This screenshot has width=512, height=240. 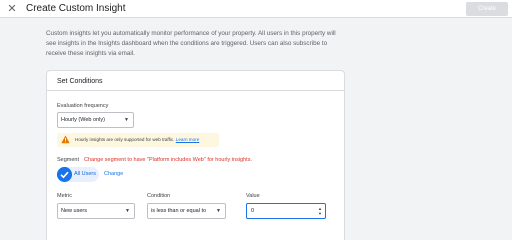 What do you see at coordinates (159, 196) in the screenshot?
I see `condition-label: Condition` at bounding box center [159, 196].